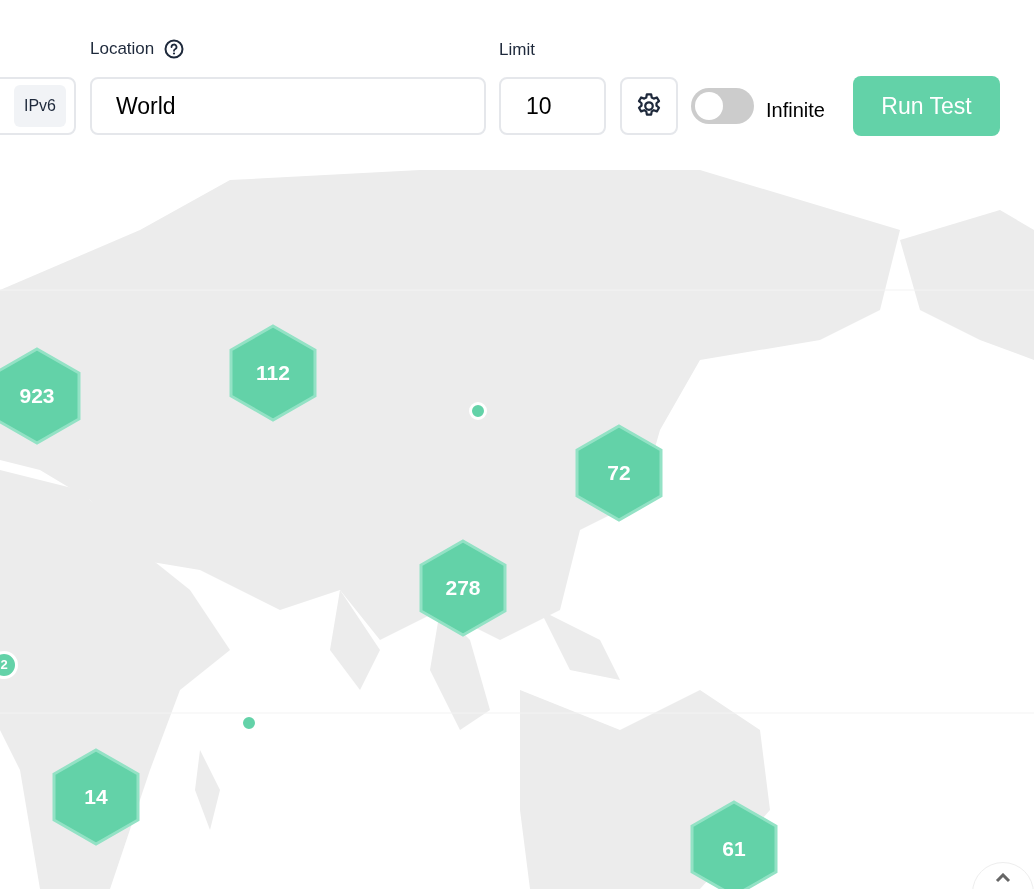 The height and width of the screenshot is (889, 1034). I want to click on location-input: World, so click(288, 106).